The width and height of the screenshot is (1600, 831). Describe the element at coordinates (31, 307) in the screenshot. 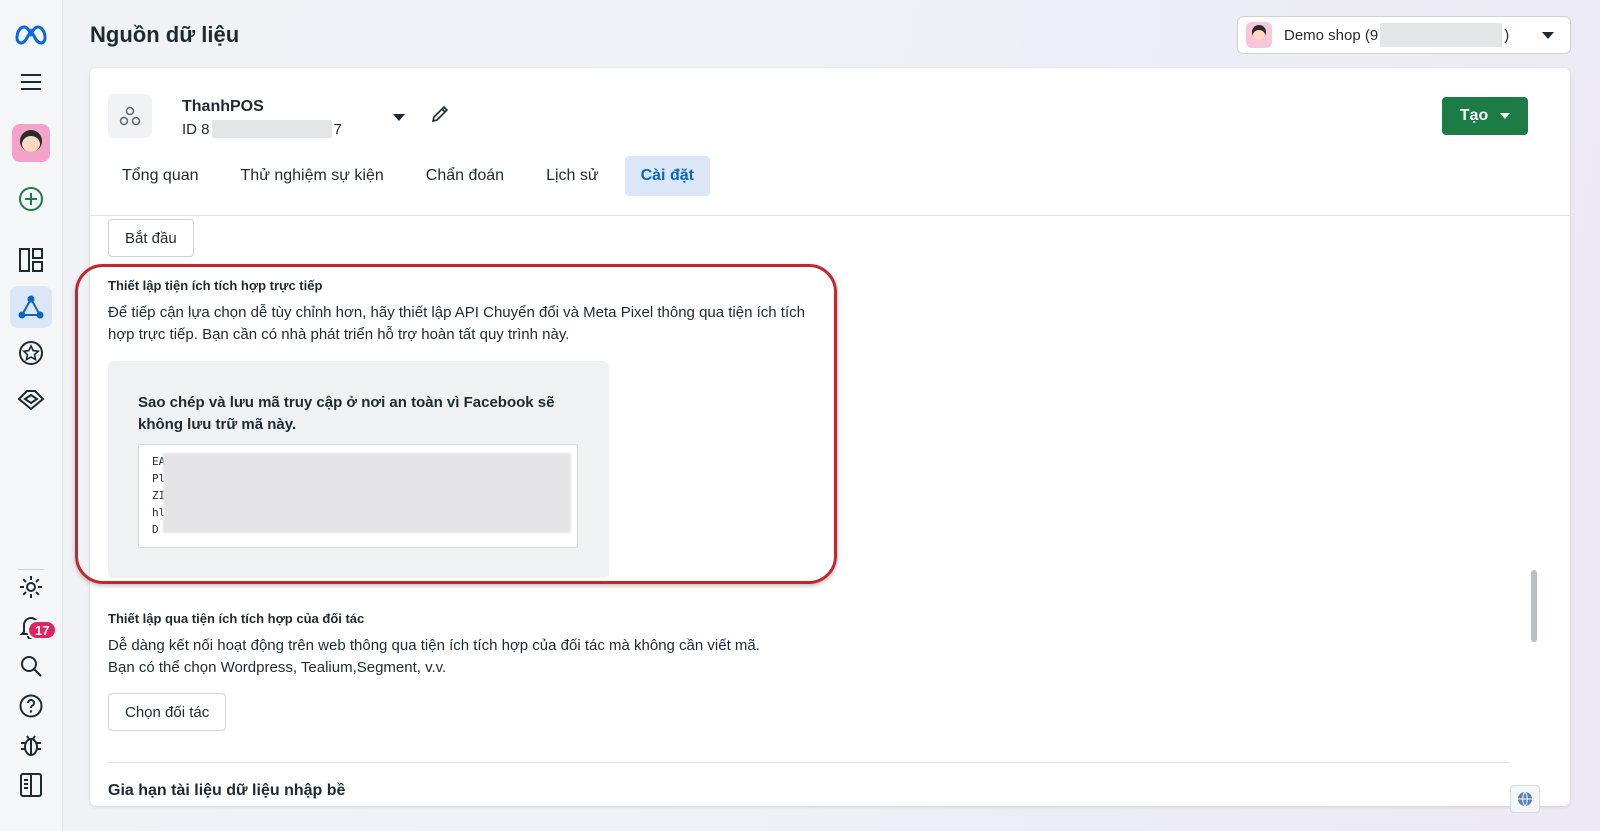

I see `data-sources-icon` at that location.